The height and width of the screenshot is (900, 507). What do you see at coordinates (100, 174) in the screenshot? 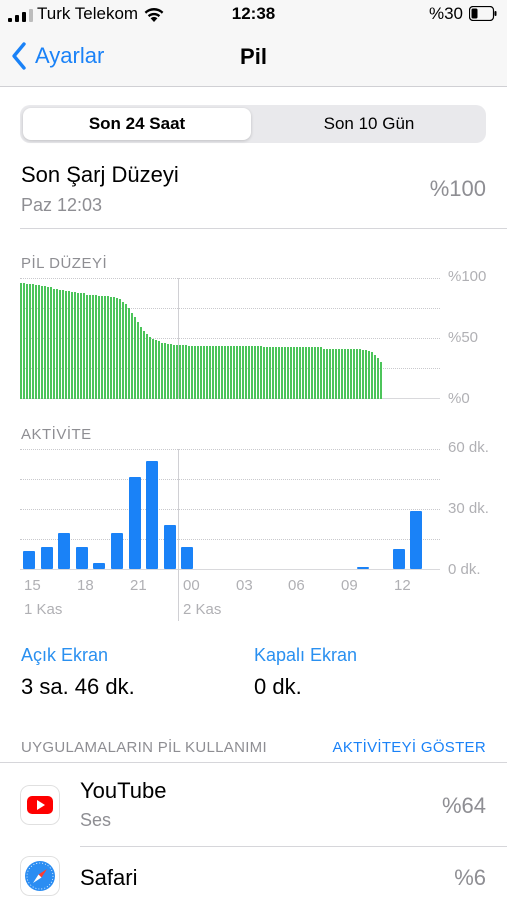
I see `last-charge-title: Son Şarj Düzeyi` at bounding box center [100, 174].